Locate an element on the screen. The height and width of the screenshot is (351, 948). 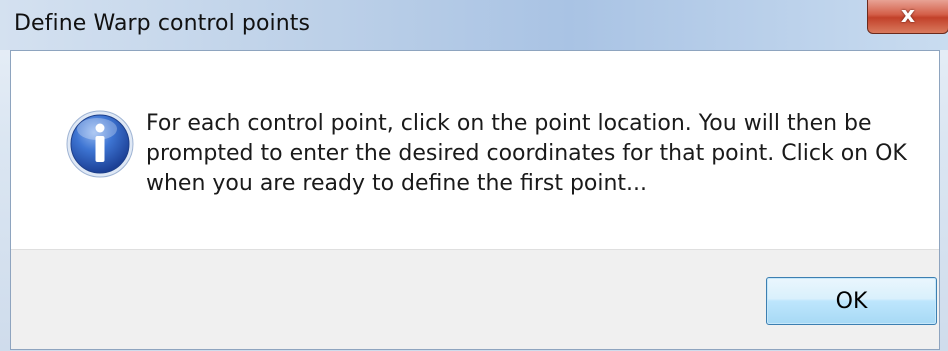
information-icon is located at coordinates (100, 144).